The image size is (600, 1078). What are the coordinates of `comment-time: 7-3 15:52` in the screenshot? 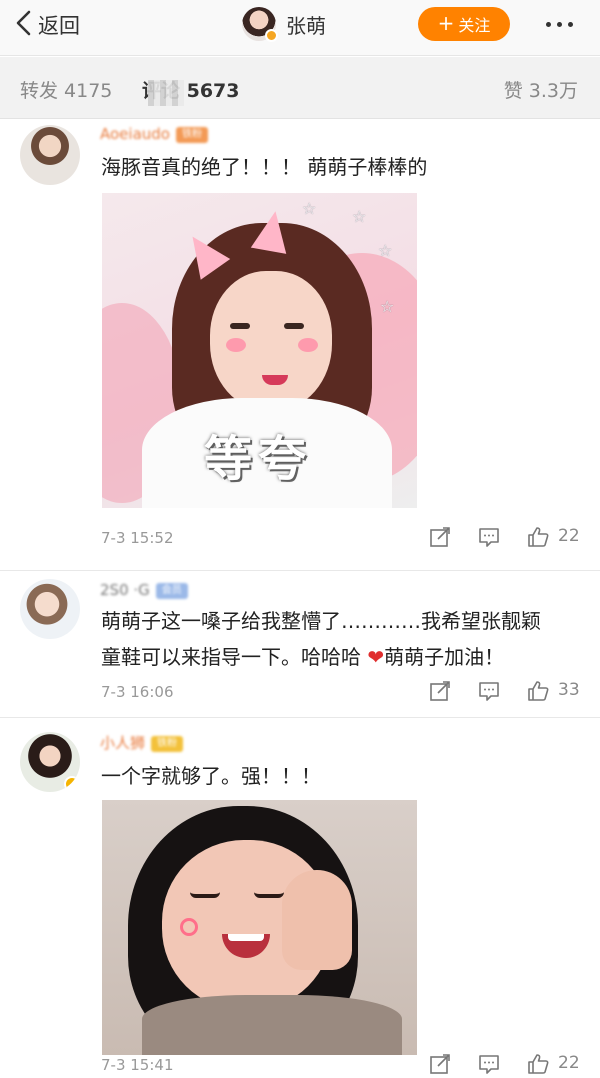 It's located at (137, 538).